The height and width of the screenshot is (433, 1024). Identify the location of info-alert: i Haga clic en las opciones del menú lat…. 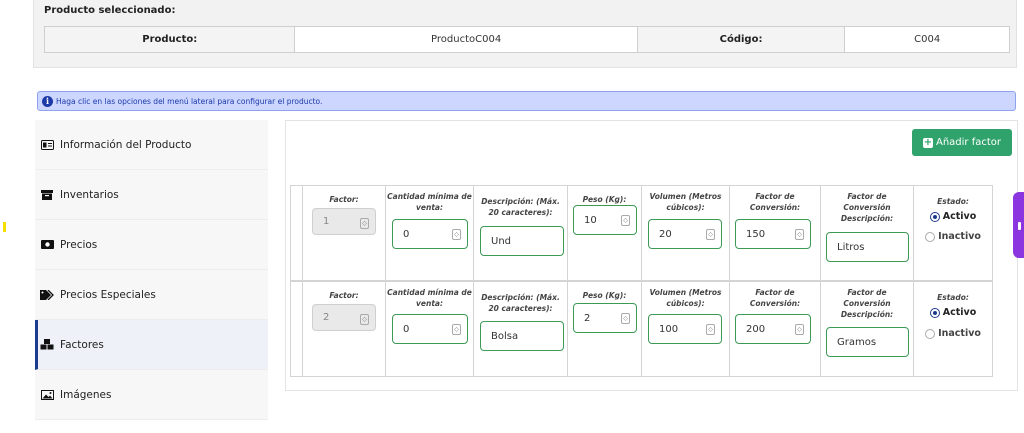
(526, 101).